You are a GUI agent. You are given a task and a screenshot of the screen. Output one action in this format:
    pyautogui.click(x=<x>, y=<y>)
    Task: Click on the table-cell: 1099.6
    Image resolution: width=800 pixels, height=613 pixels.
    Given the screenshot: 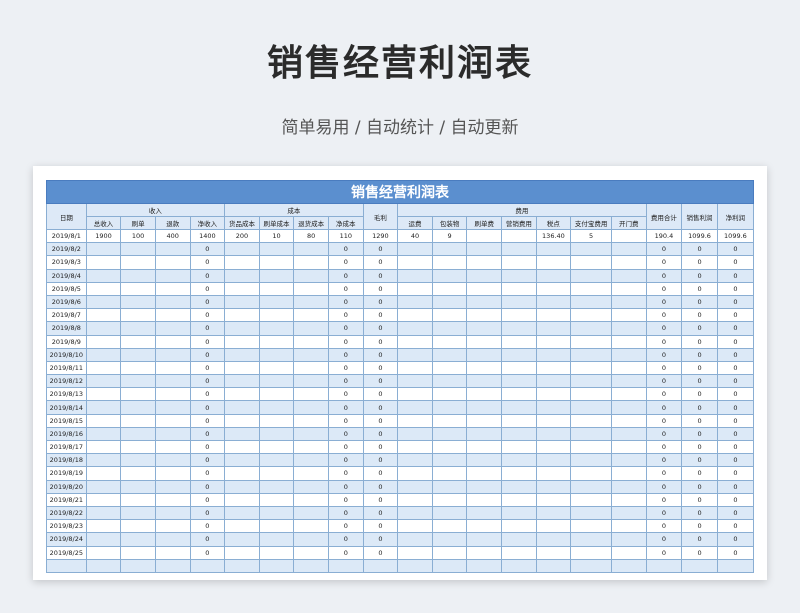 What is the action you would take?
    pyautogui.click(x=699, y=236)
    